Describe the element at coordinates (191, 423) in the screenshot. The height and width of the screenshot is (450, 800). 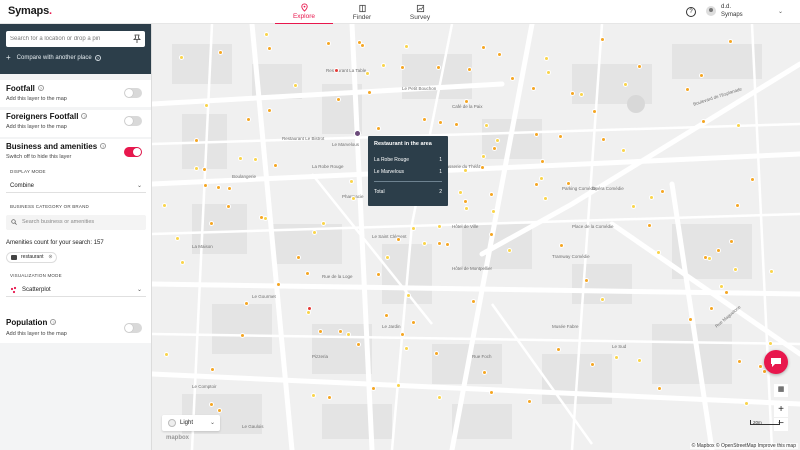
I see `map-style-select: Light ⌄` at that location.